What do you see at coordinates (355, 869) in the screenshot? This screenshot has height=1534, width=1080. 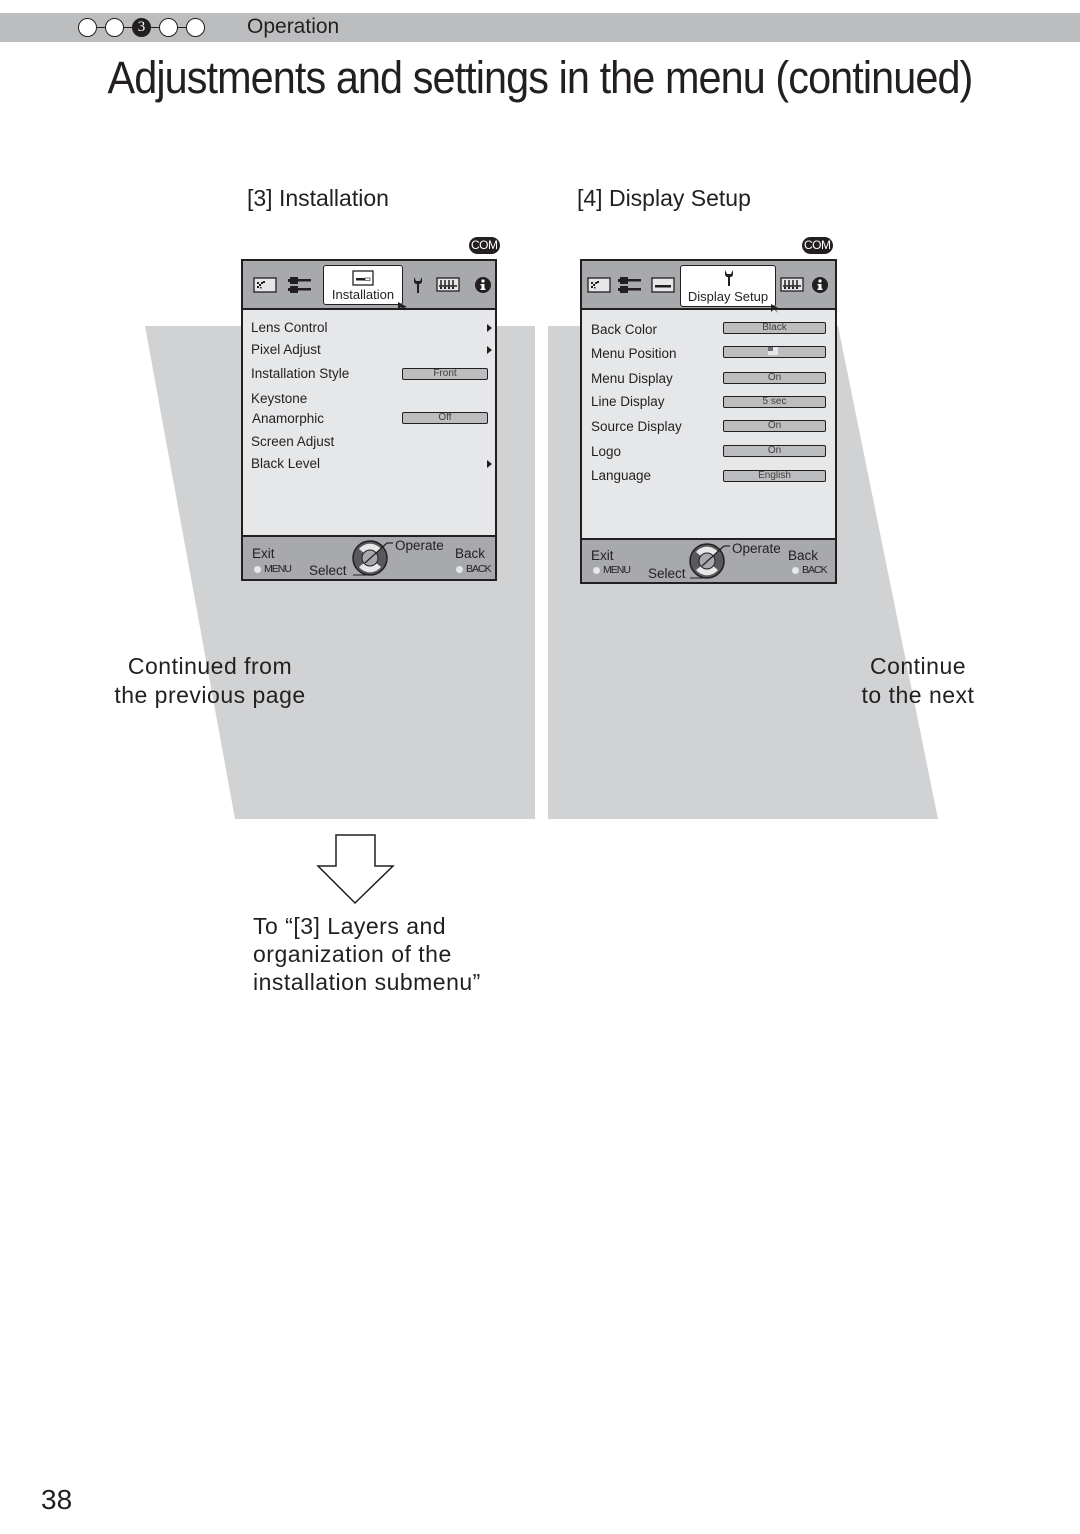 I see `down-arrow-icon` at bounding box center [355, 869].